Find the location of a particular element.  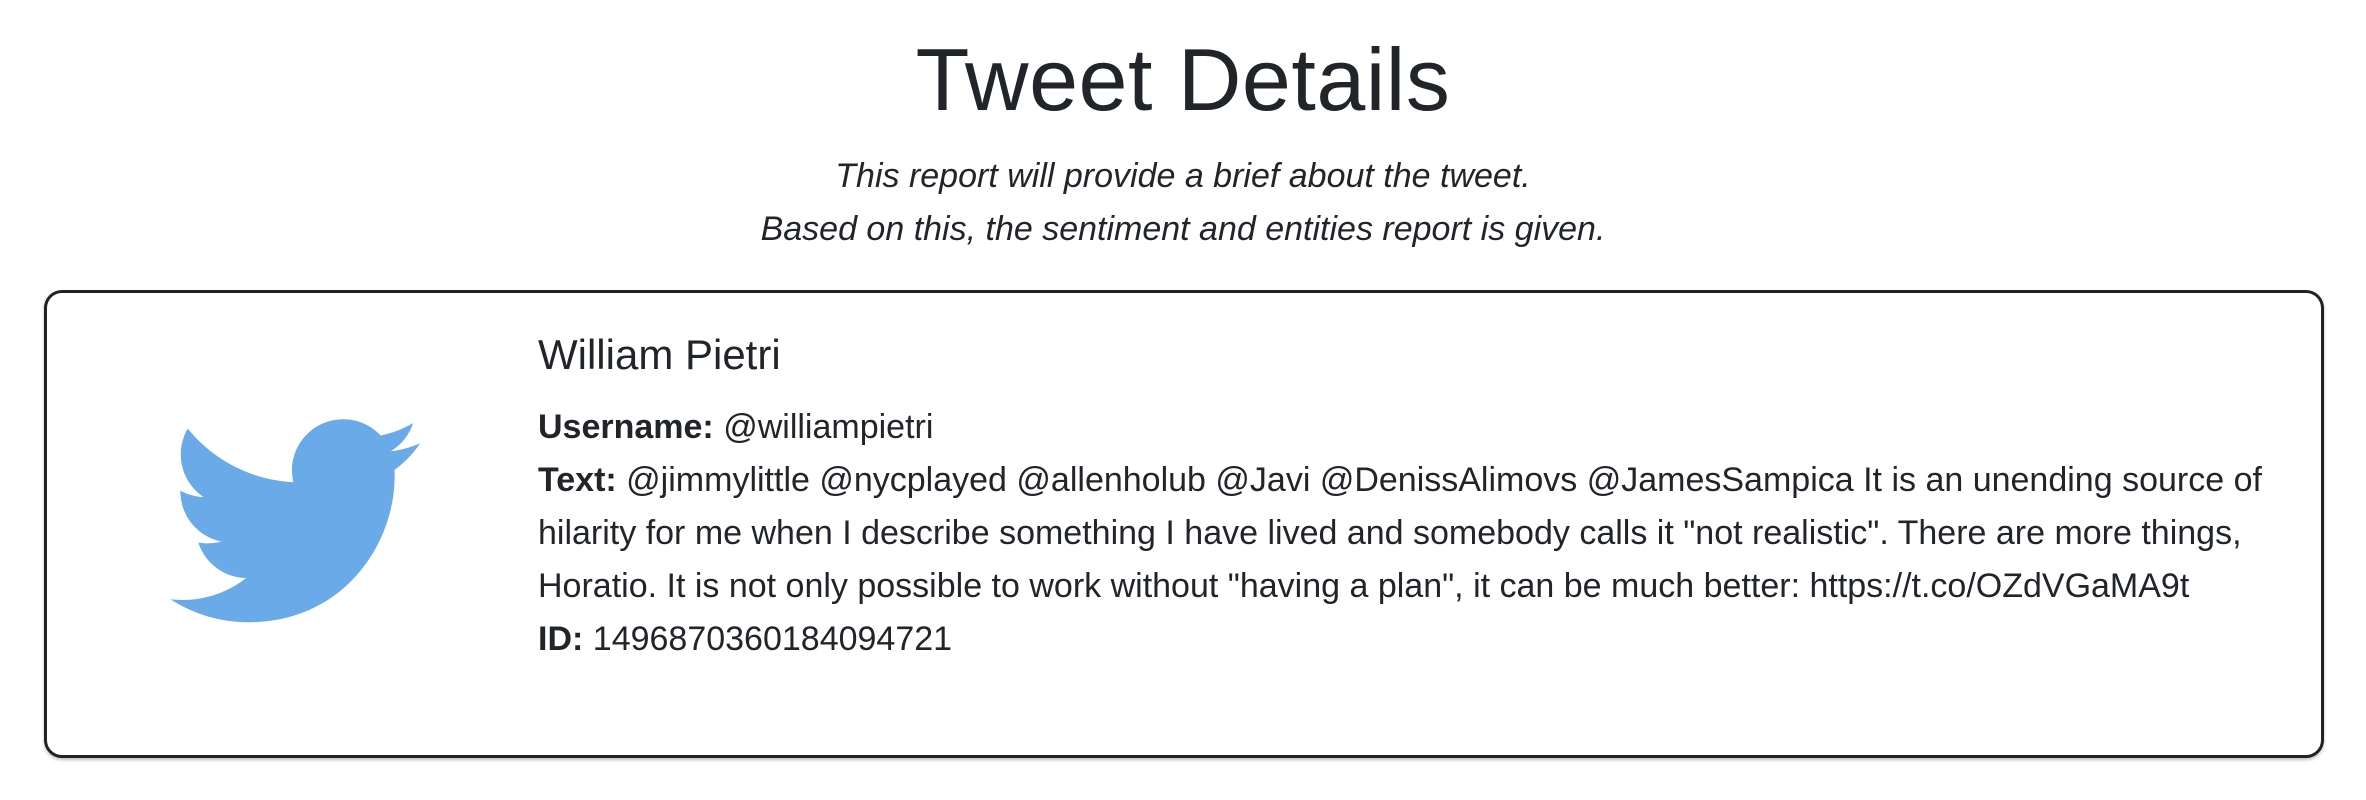

author-name: William Pietri is located at coordinates (659, 354).